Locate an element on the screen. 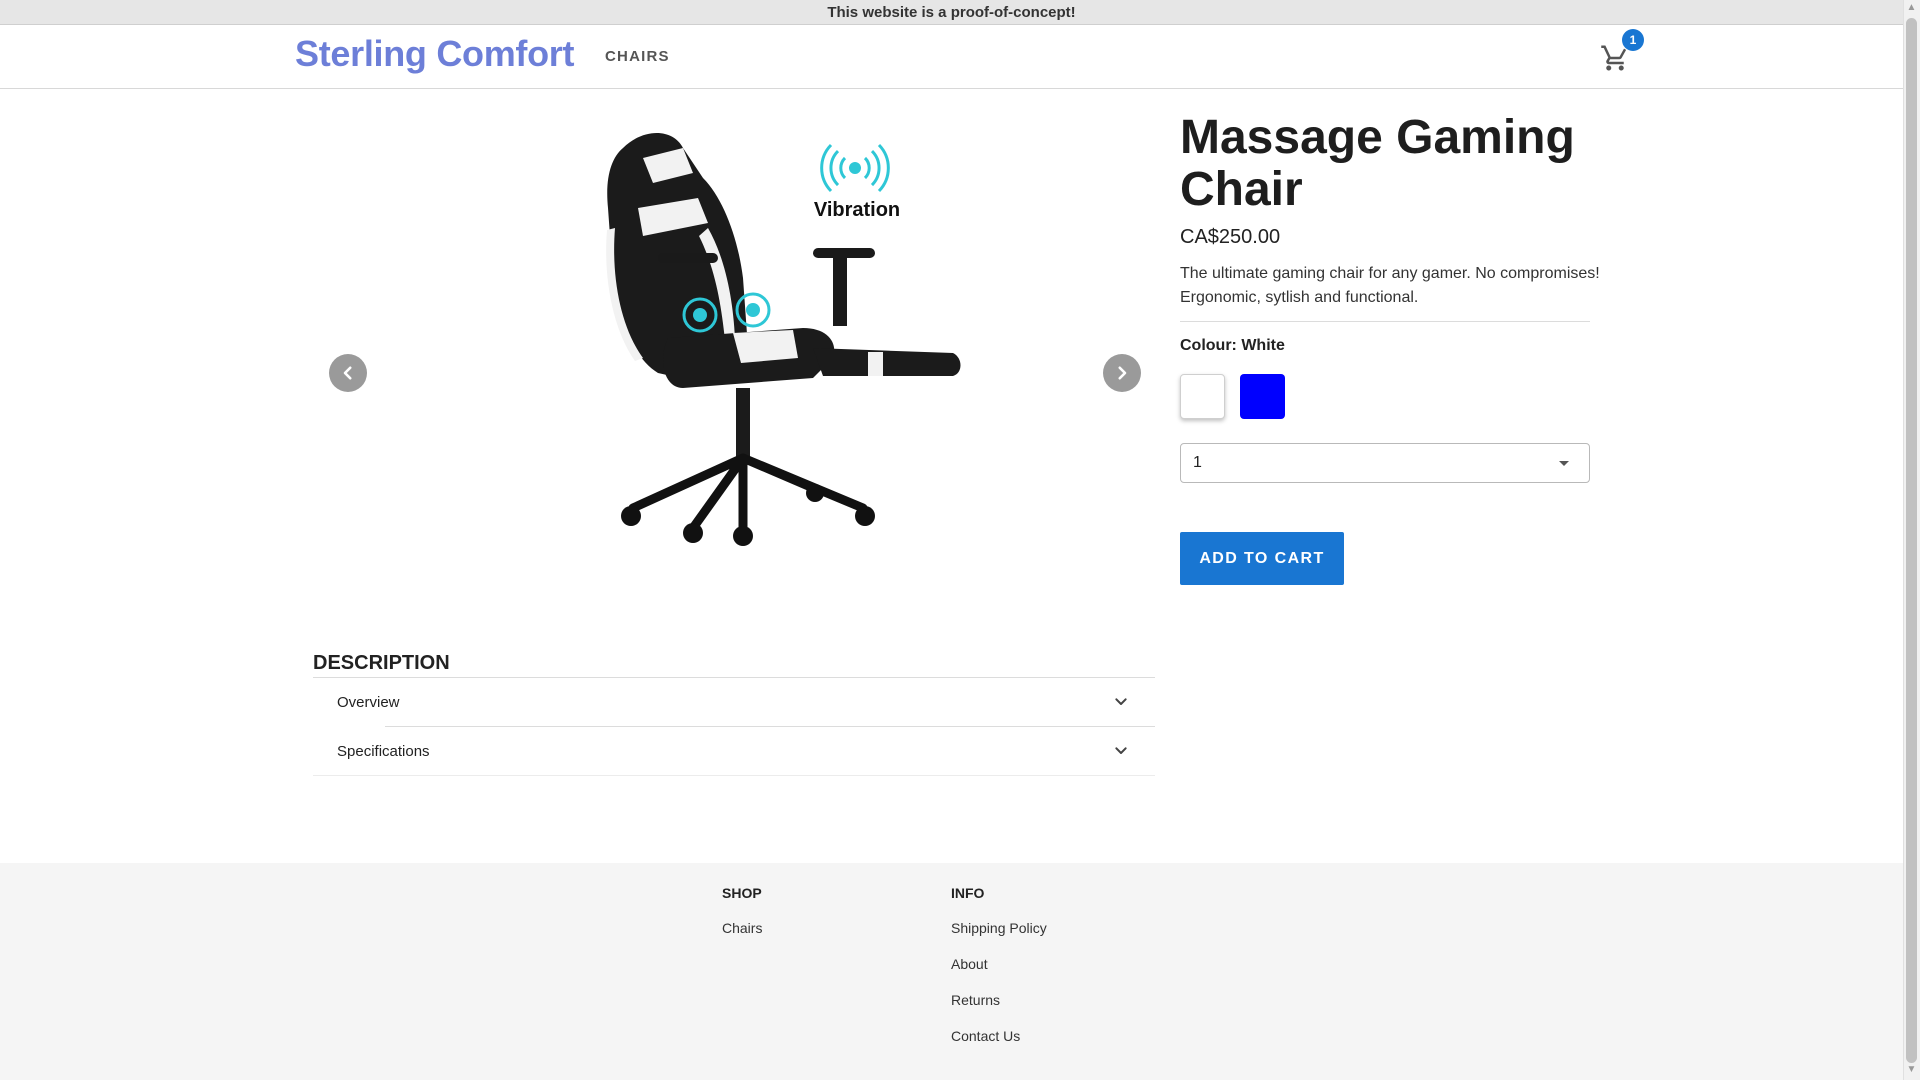  product-image: Vibration is located at coordinates (783, 339).